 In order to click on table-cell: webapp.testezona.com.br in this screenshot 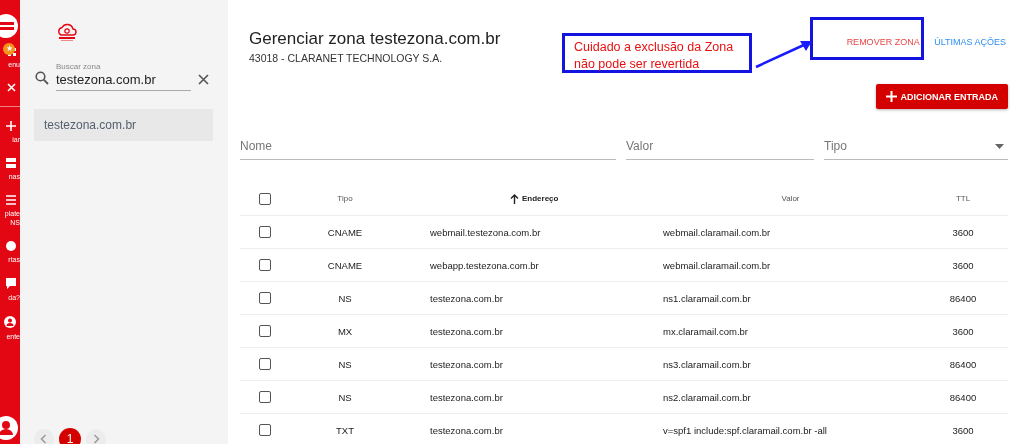, I will do `click(484, 265)`.